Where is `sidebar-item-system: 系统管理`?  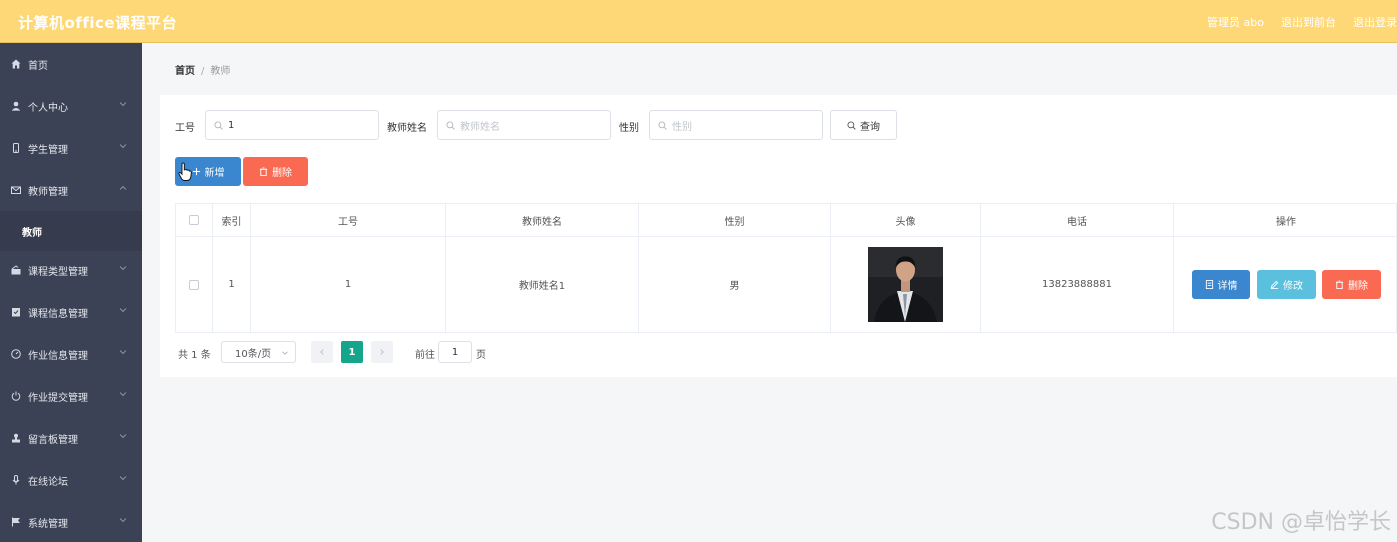 sidebar-item-system: 系统管理 is located at coordinates (71, 521).